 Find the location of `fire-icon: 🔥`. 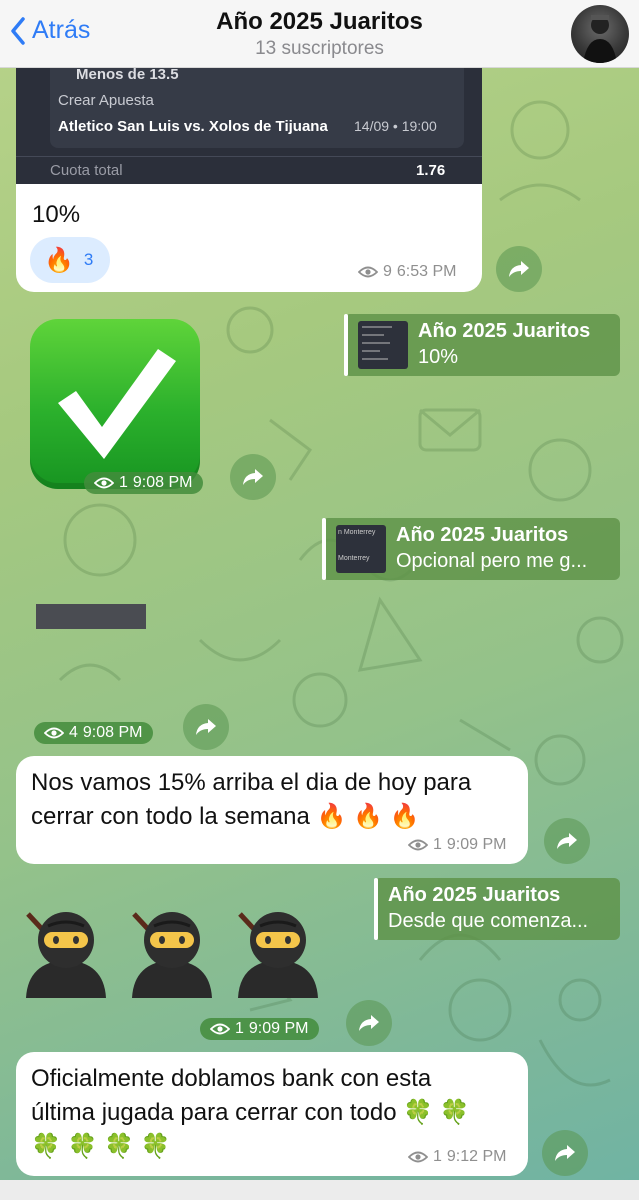

fire-icon: 🔥 is located at coordinates (59, 260).